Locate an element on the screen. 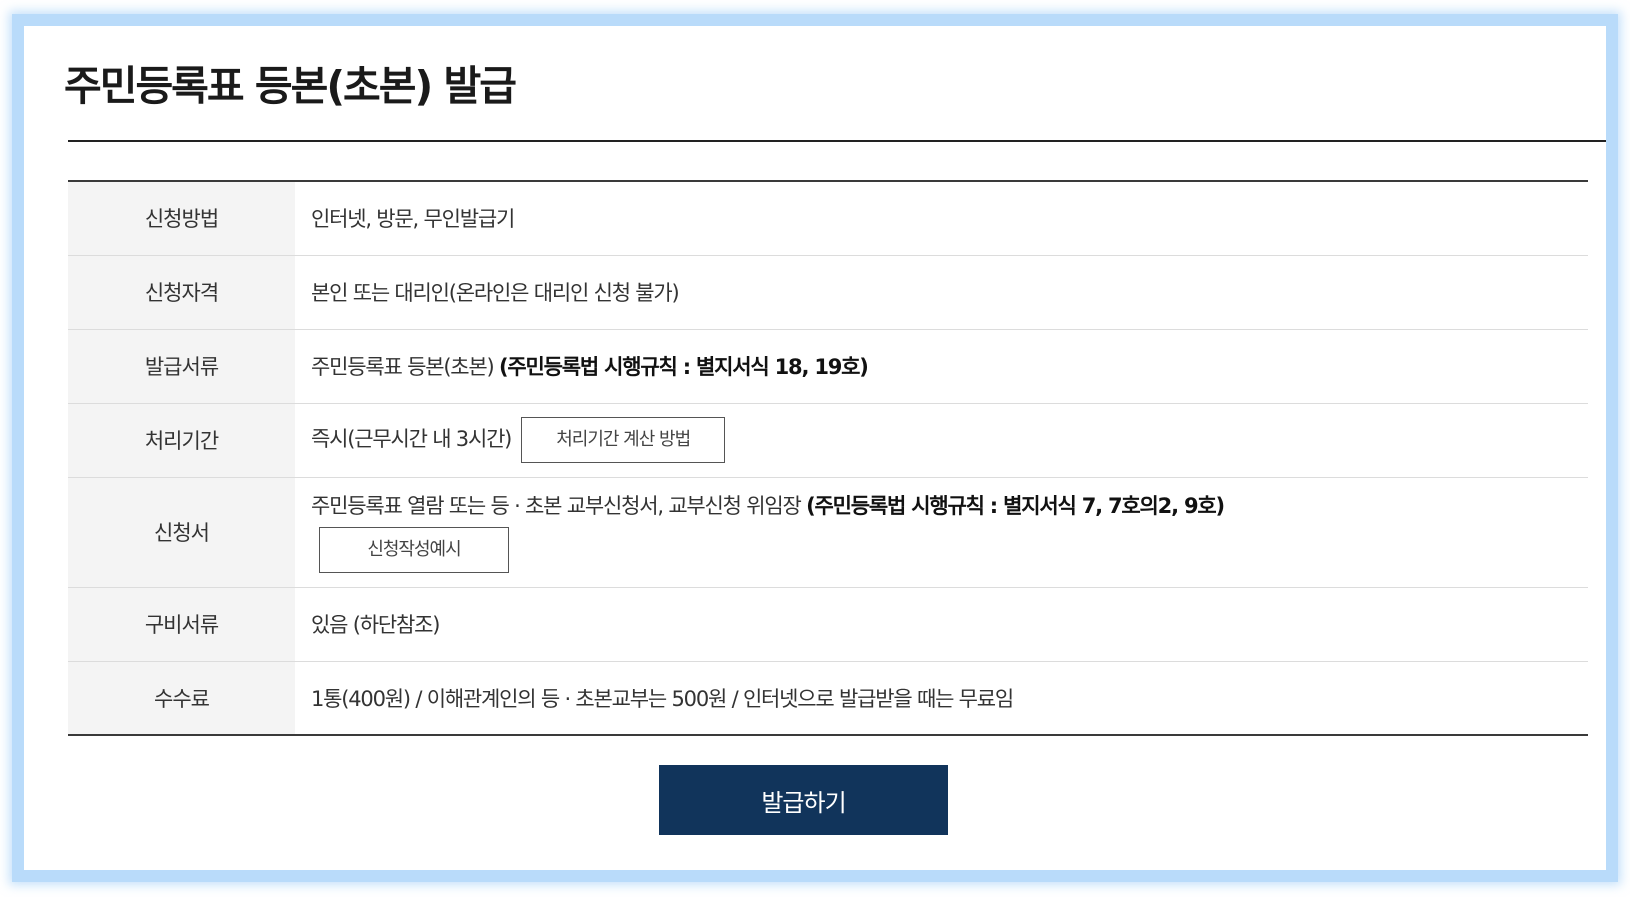 Image resolution: width=1630 pixels, height=897 pixels. row-label-processing: 처리기간 is located at coordinates (181, 440).